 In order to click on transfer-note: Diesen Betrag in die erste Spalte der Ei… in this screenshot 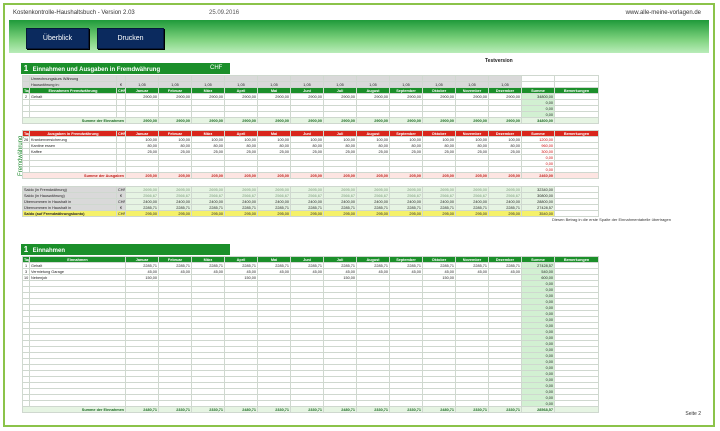, I will do `click(611, 219)`.